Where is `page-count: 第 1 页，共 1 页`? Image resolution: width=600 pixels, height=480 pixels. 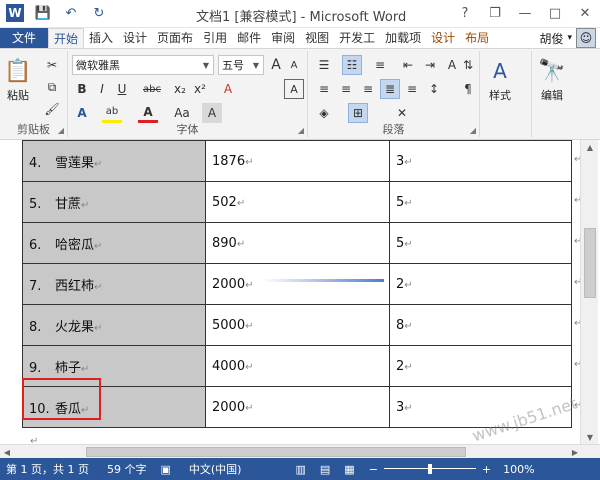
page-count: 第 1 页，共 1 页 is located at coordinates (47, 469).